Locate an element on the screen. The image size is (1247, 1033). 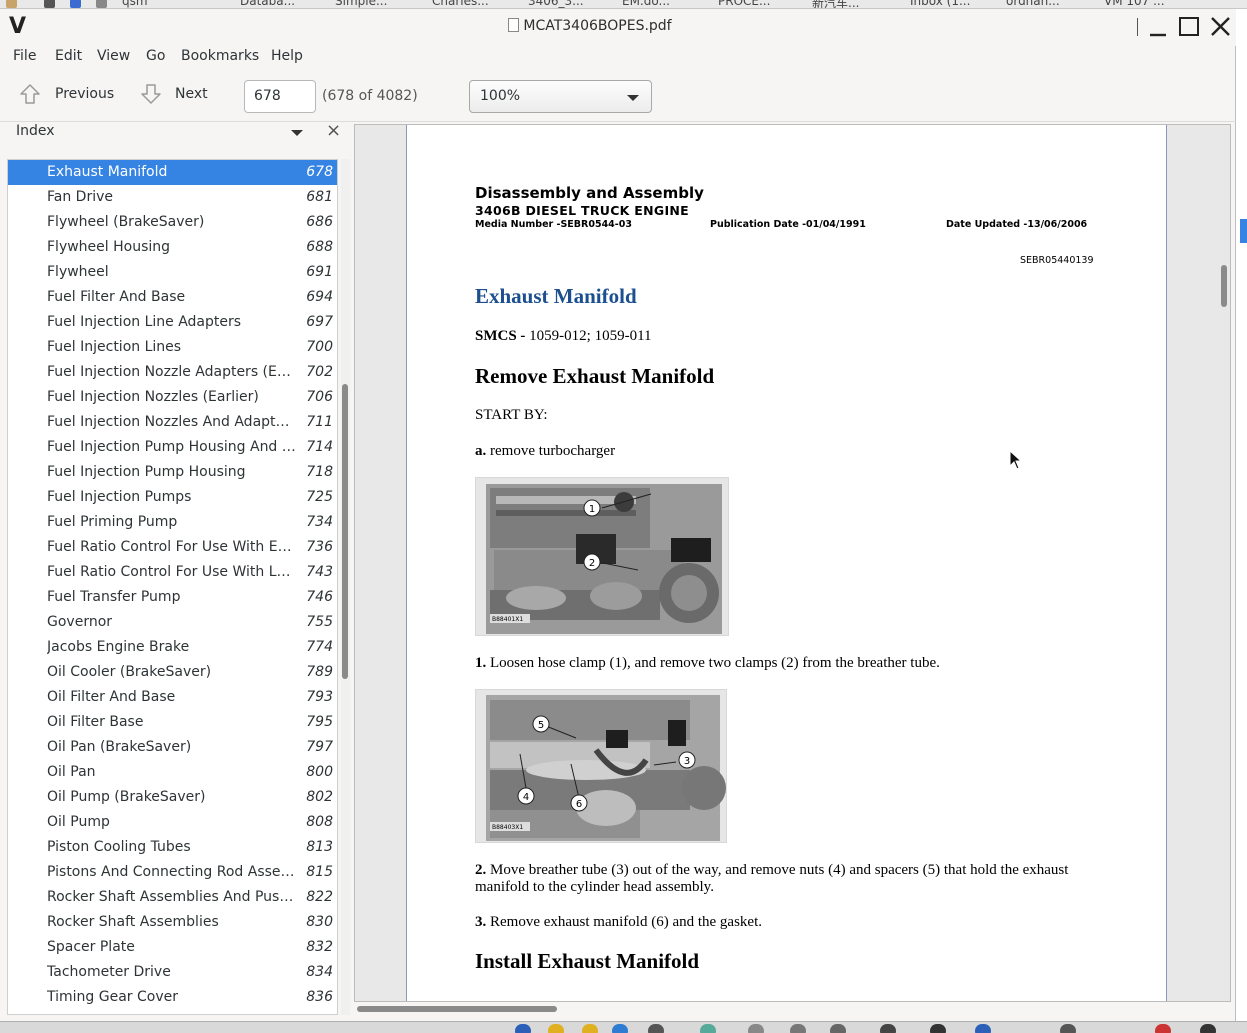
next-label: Next is located at coordinates (191, 94).